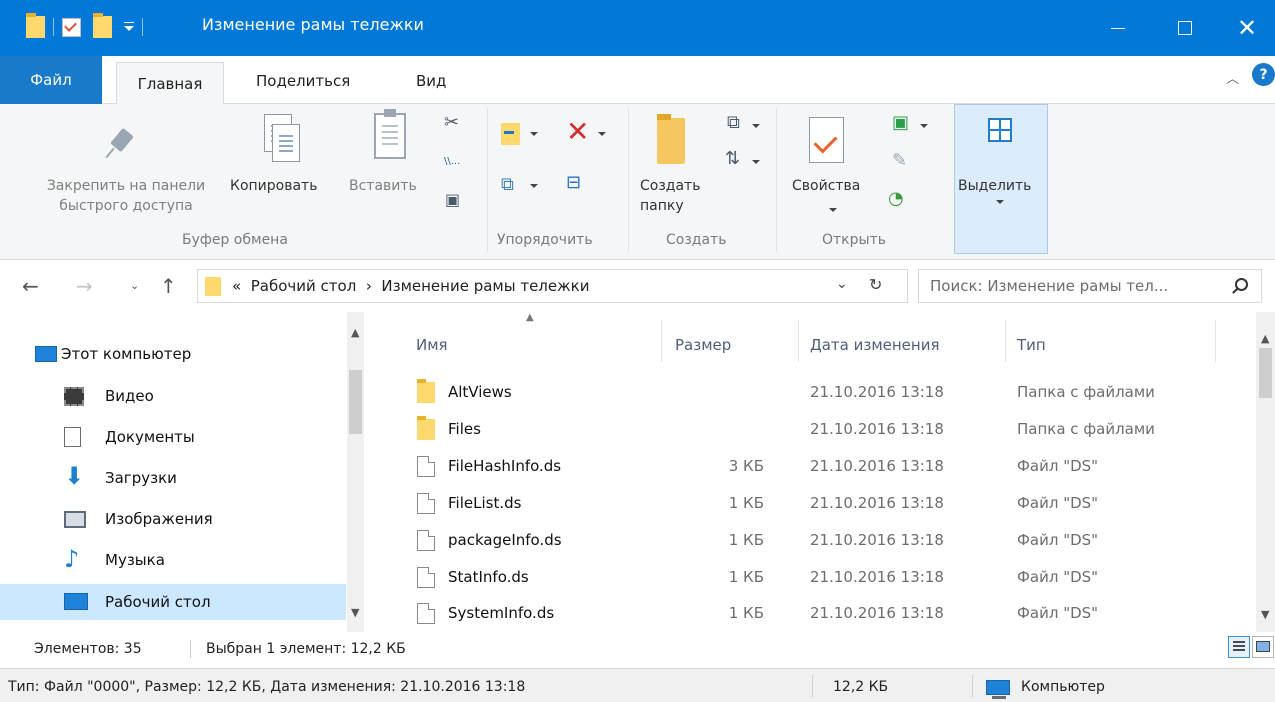 The image size is (1275, 702). What do you see at coordinates (1265, 472) in the screenshot?
I see `file-list-scrollbar: ▲ ▼` at bounding box center [1265, 472].